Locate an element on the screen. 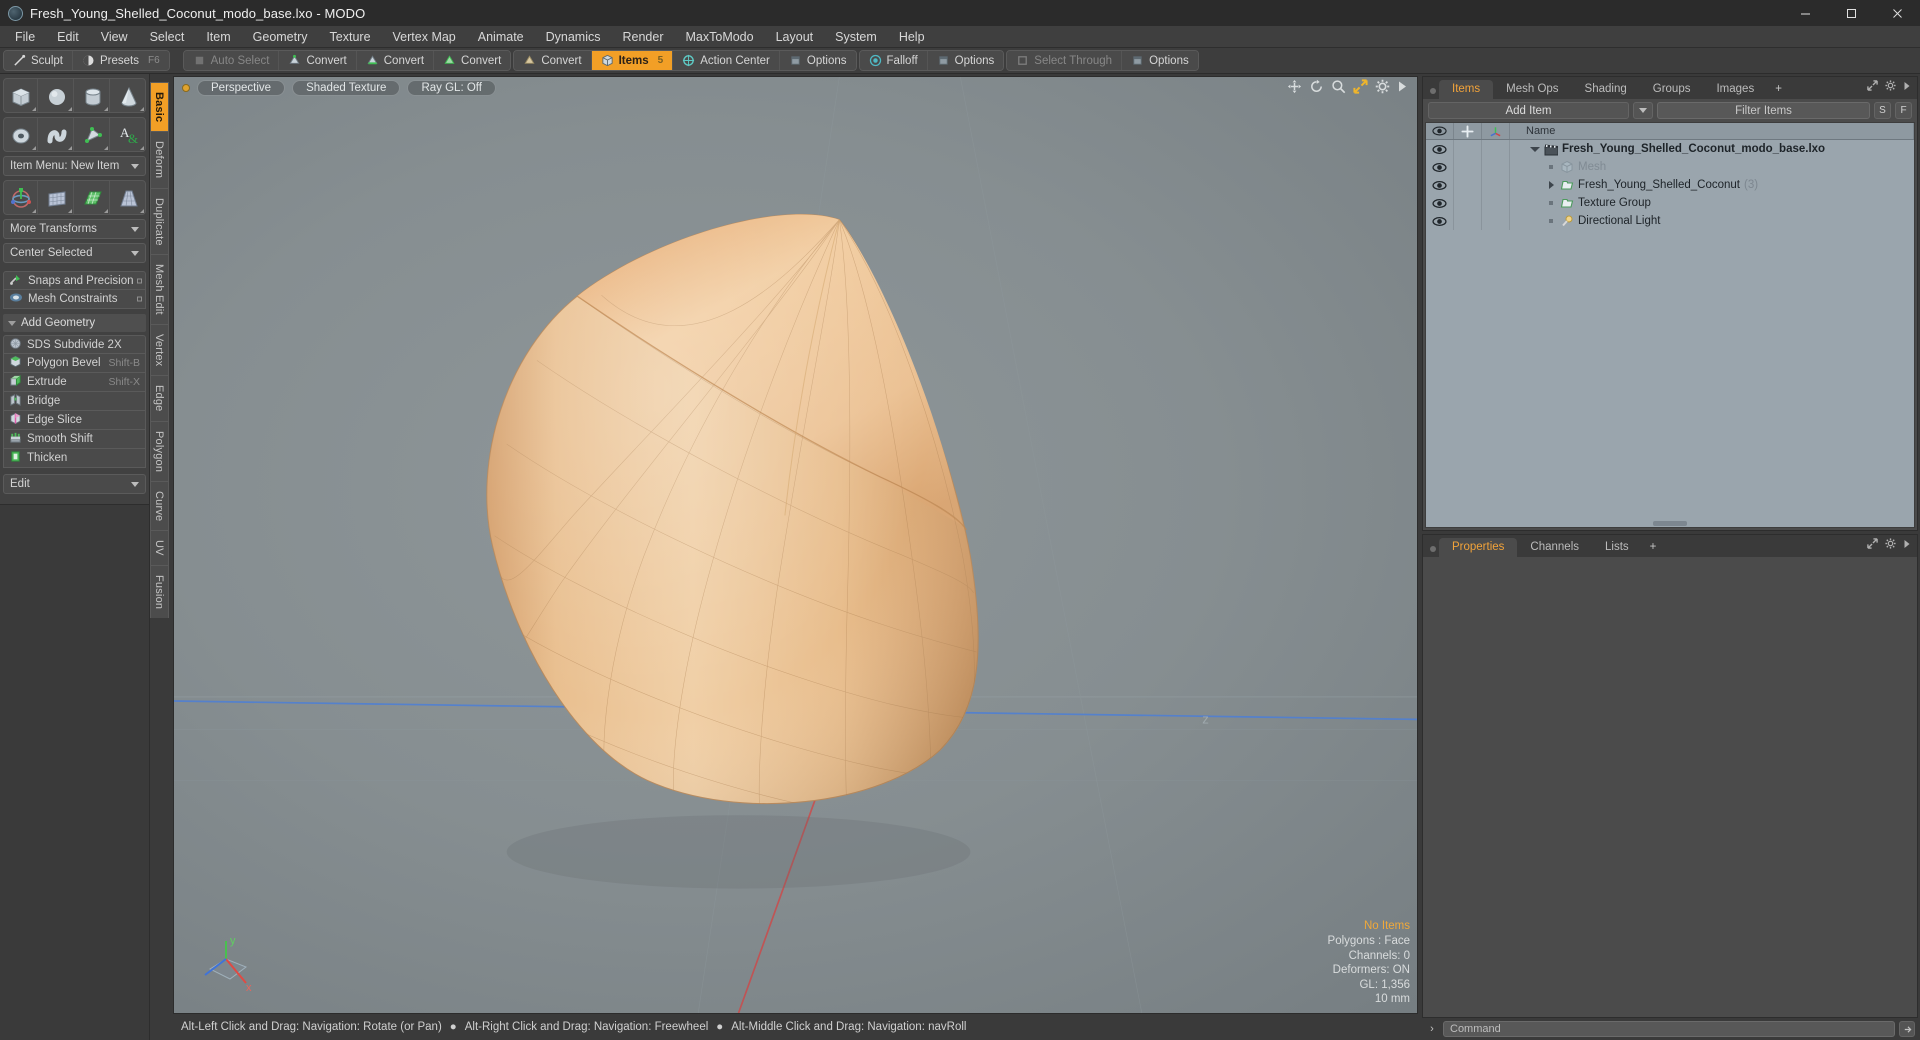  expand-panel-icon is located at coordinates (1872, 545).